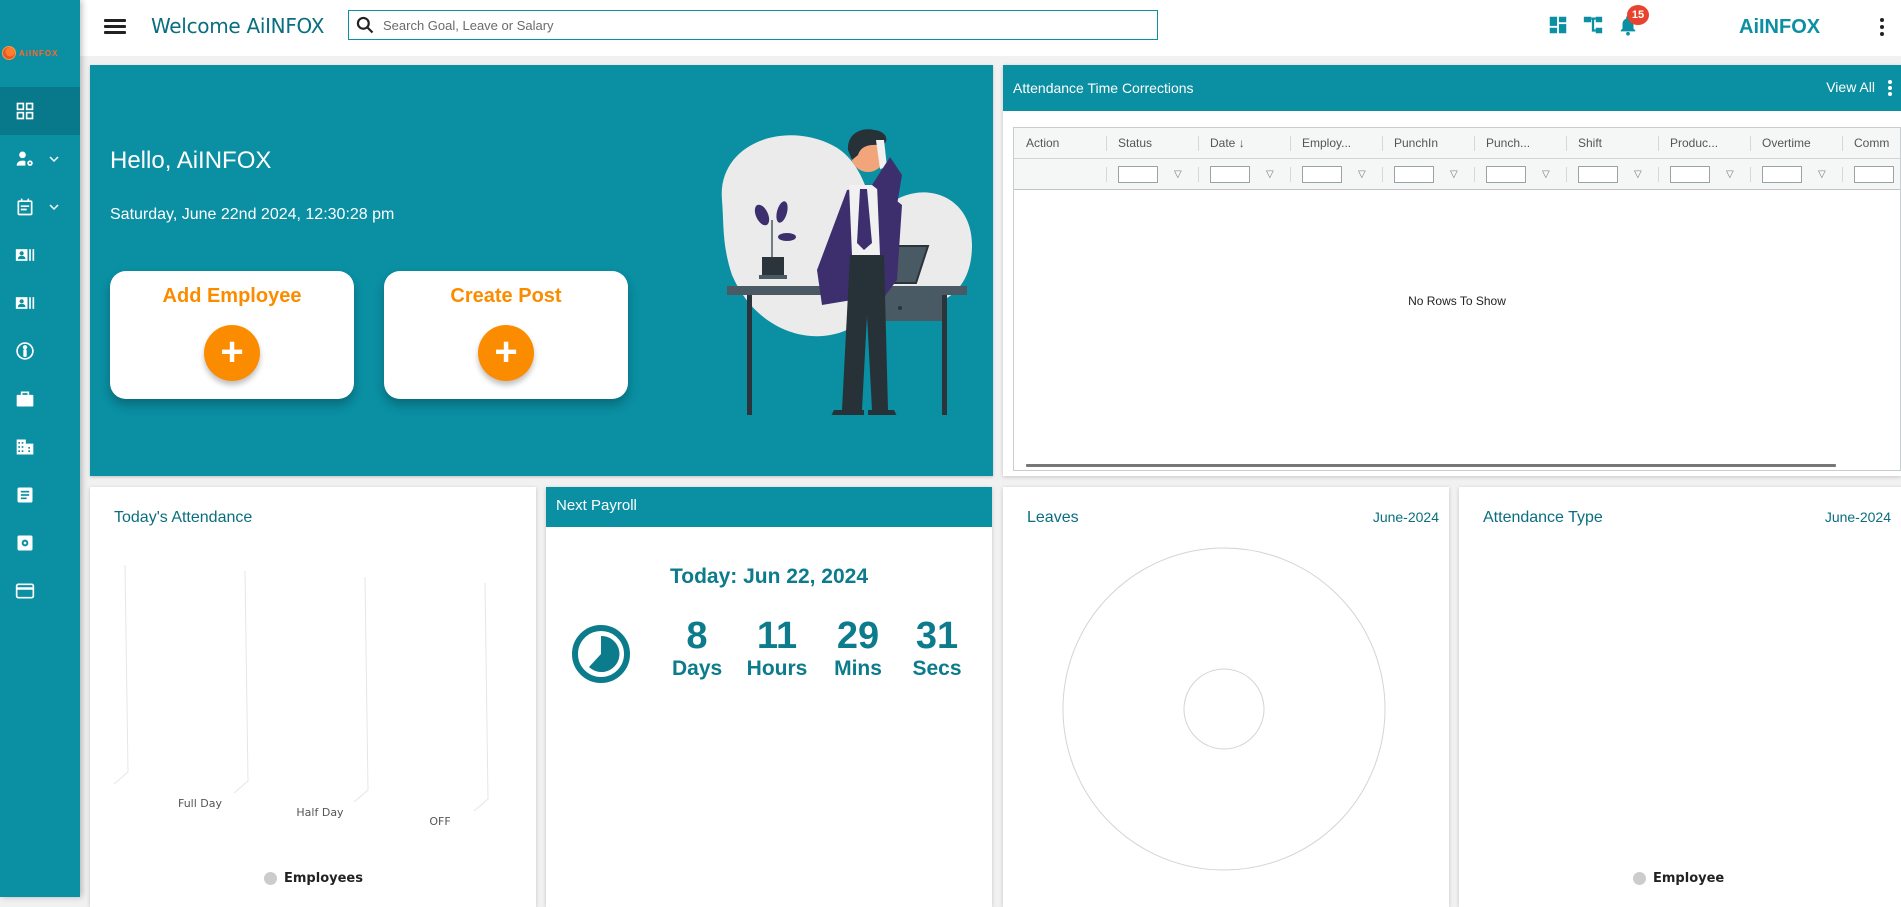 Image resolution: width=1901 pixels, height=907 pixels. I want to click on column-header-punchin: PunchIn, so click(1428, 143).